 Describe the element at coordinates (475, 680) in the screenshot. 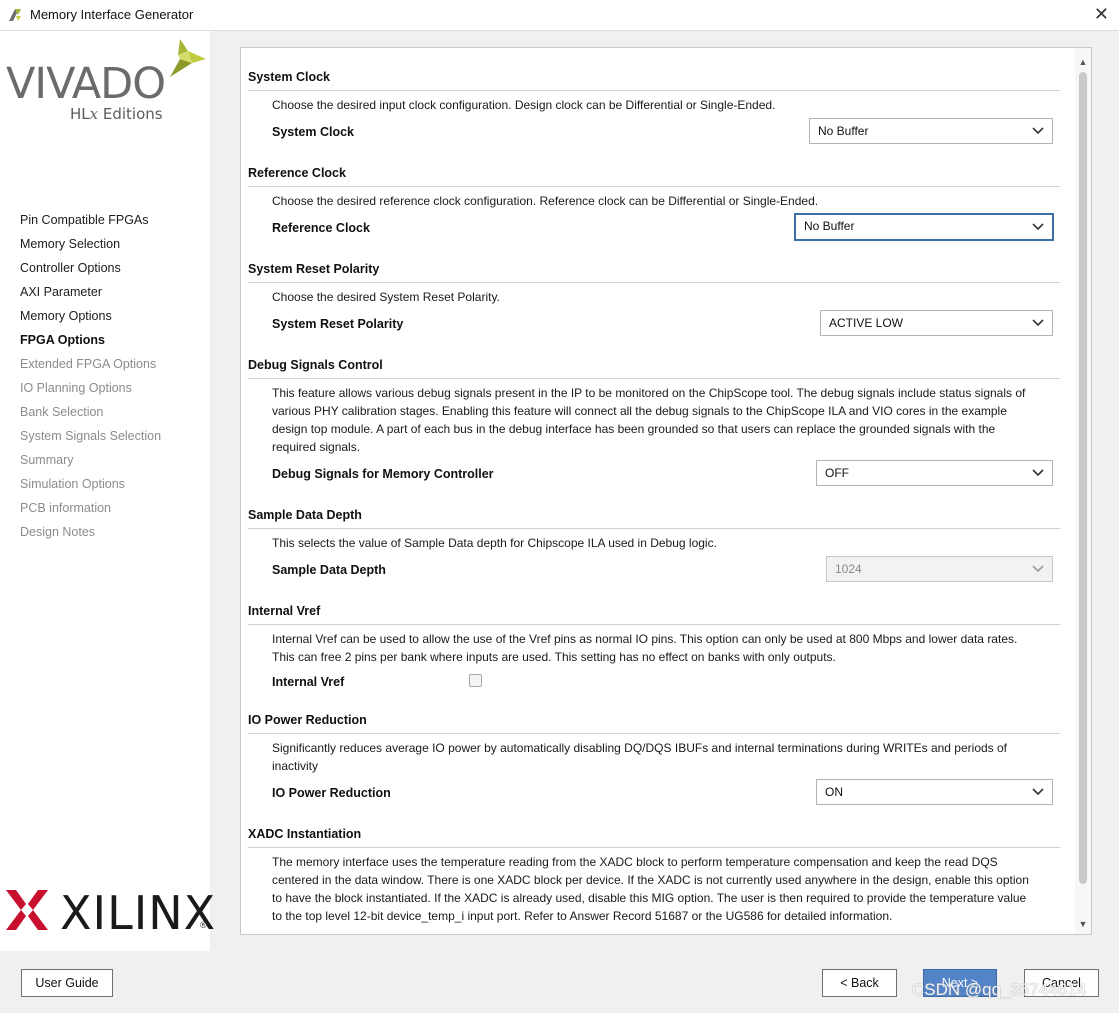

I see `internal-vref-checkbox` at that location.